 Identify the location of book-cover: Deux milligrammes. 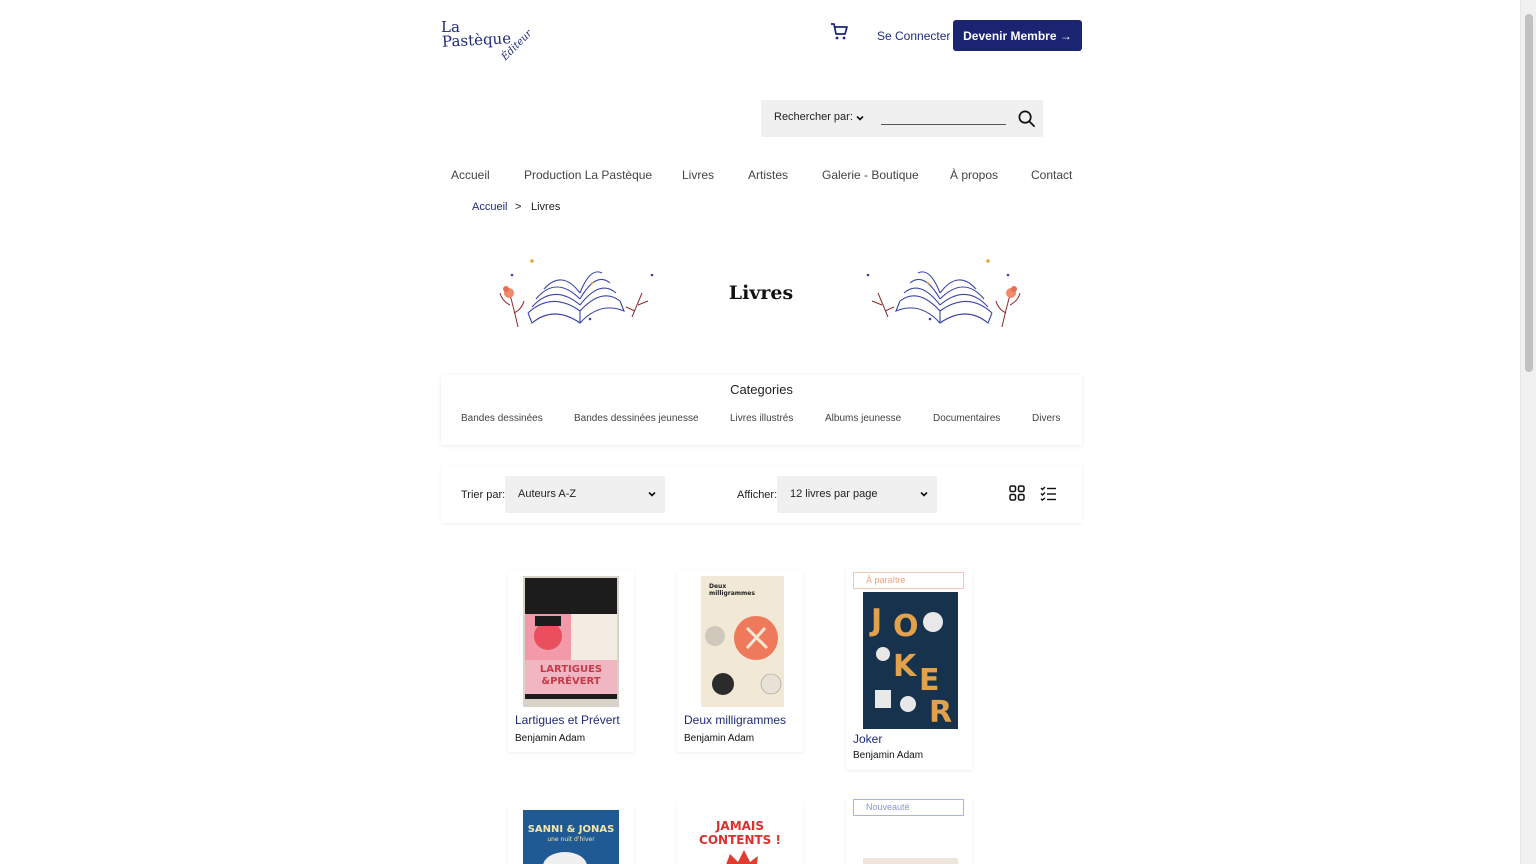
(742, 641).